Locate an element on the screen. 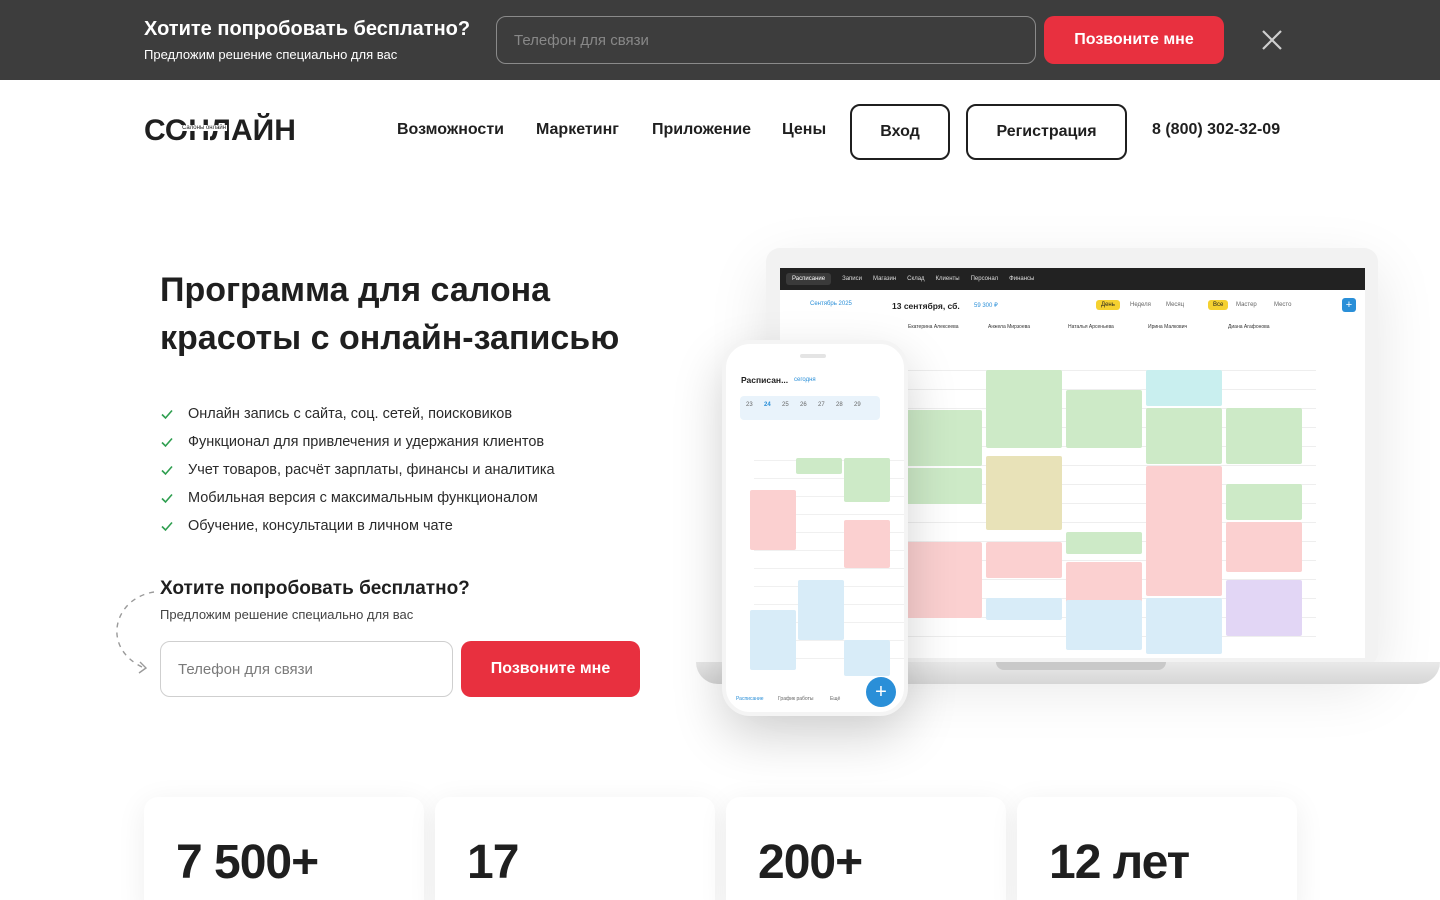 The image size is (1440, 900). register-button: Регистрация is located at coordinates (1046, 132).